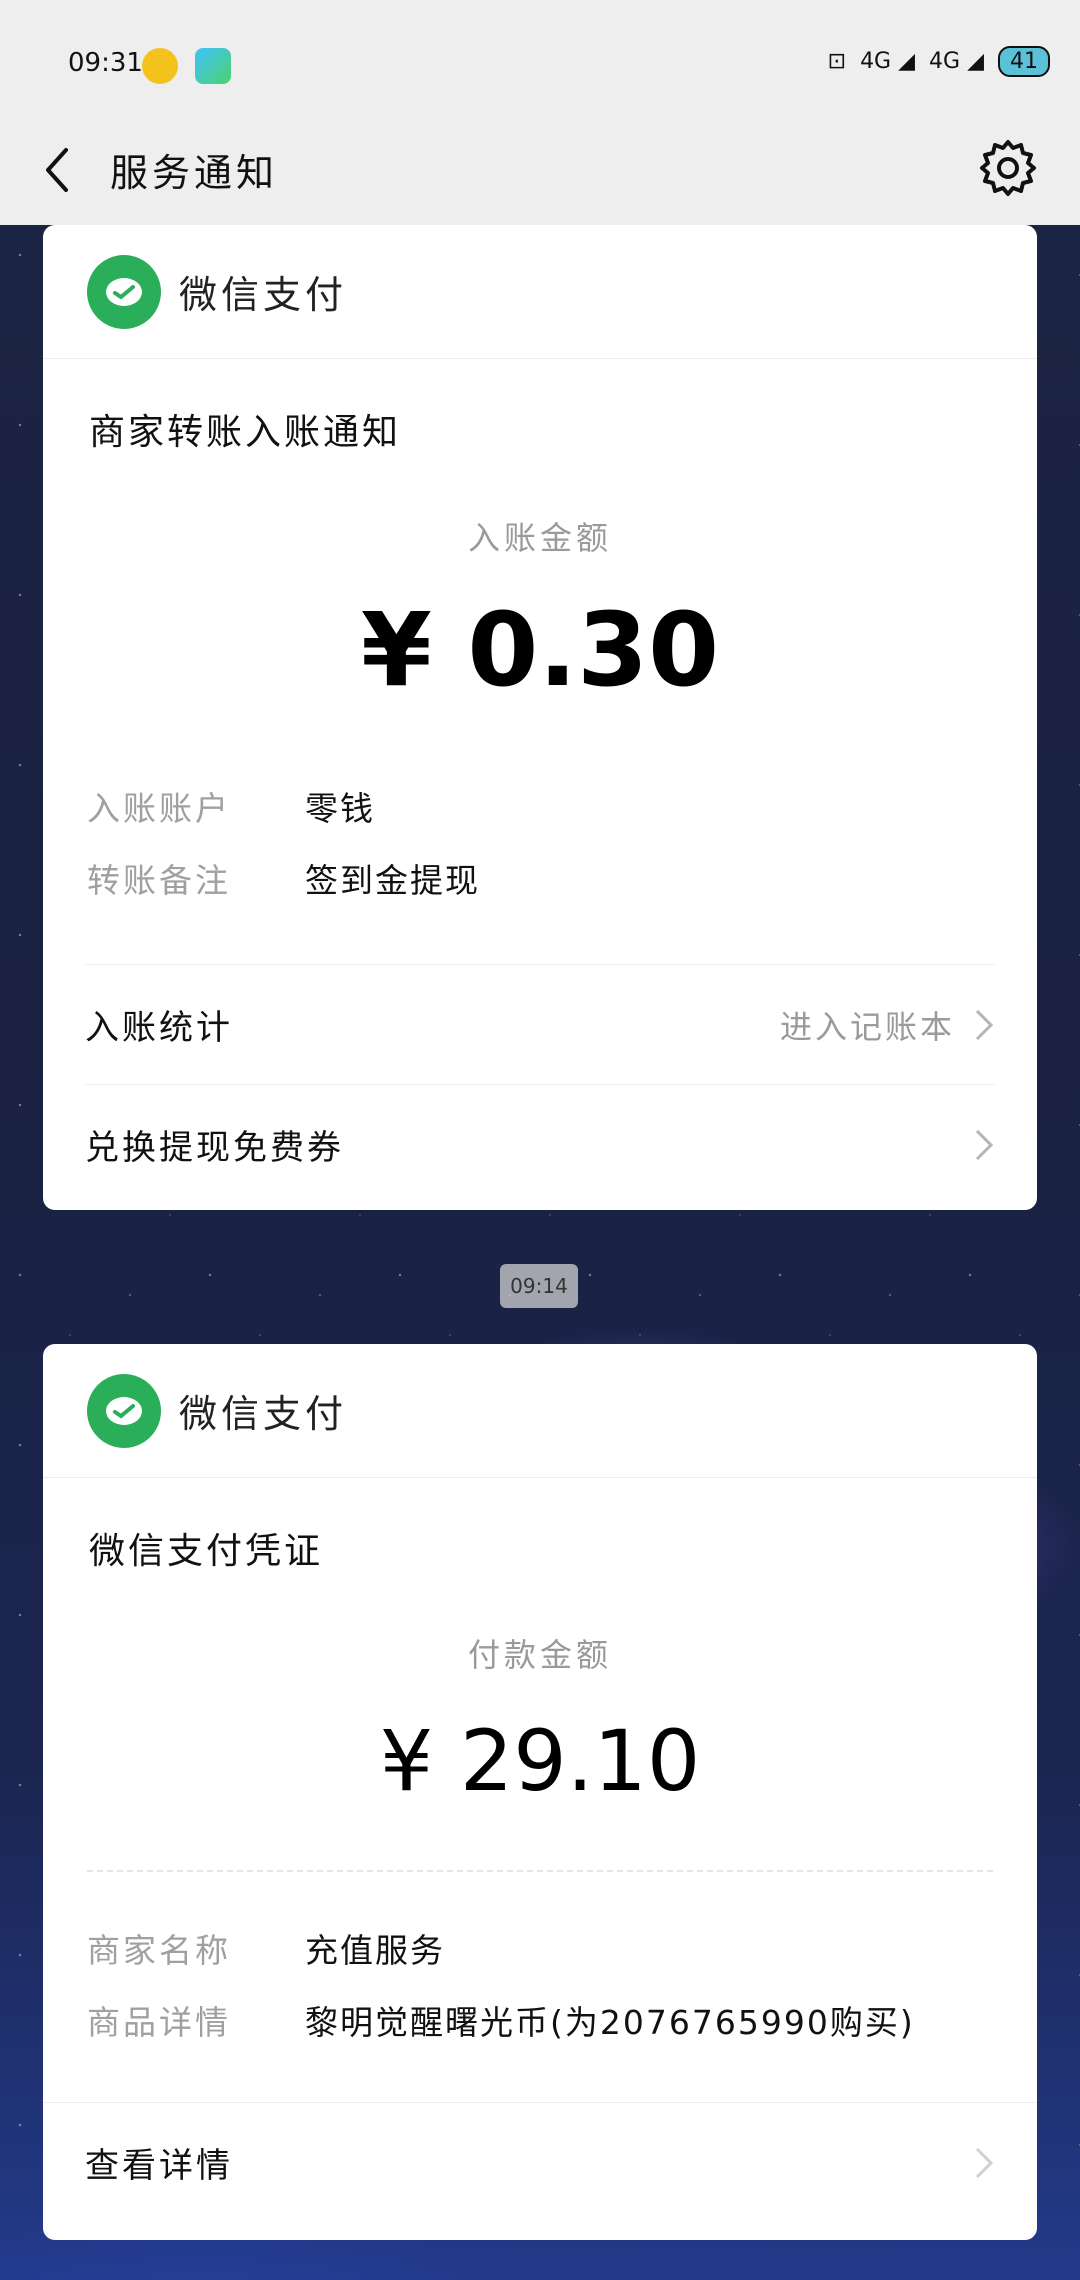 This screenshot has width=1080, height=2280. Describe the element at coordinates (206, 1551) in the screenshot. I see `card-title: 微信支付凭证` at that location.